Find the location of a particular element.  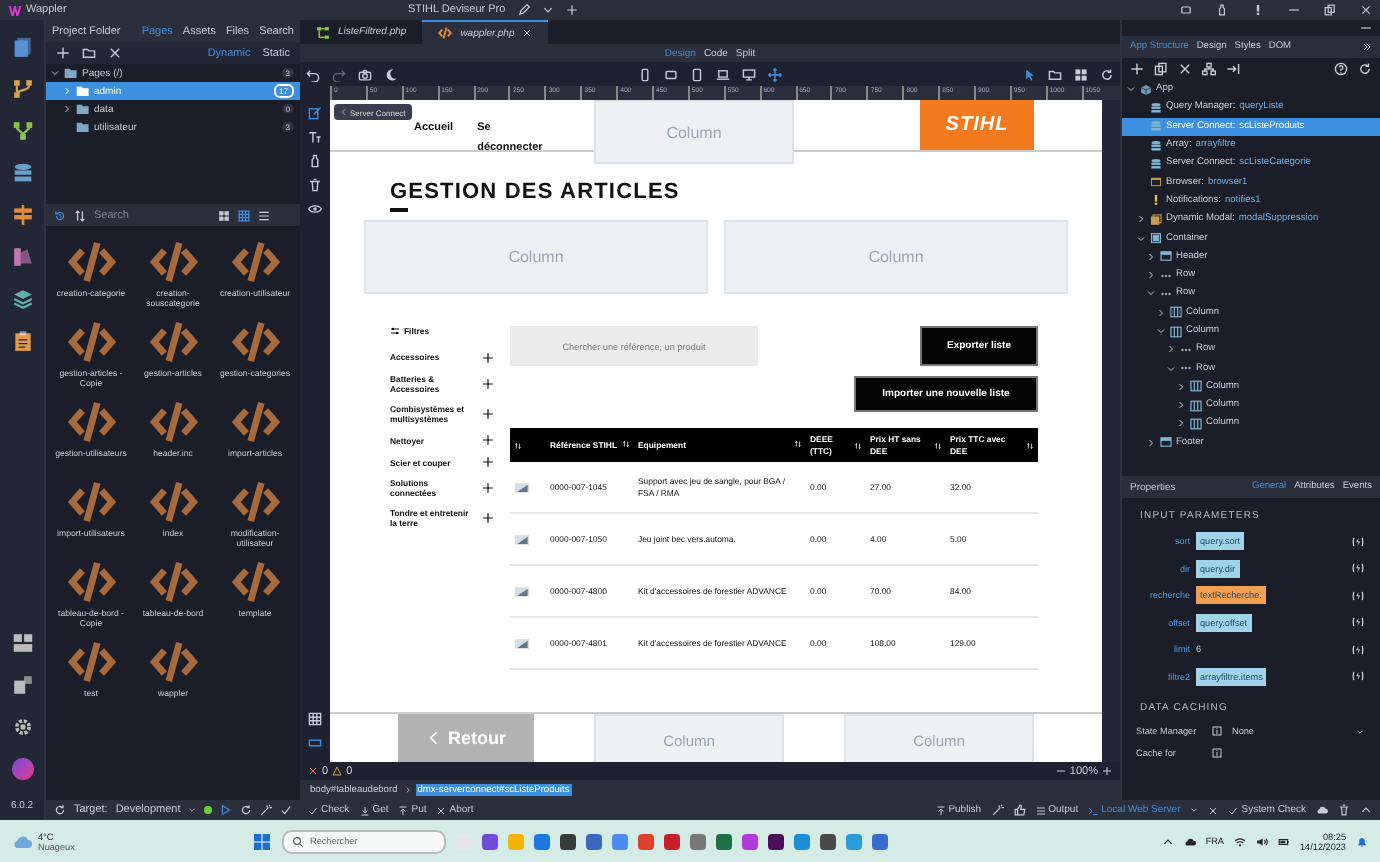

expand-icon is located at coordinates (1367, 47).